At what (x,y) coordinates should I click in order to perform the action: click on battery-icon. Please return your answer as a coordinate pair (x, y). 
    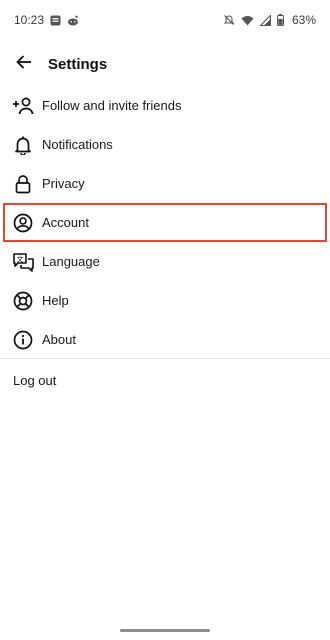
    Looking at the image, I should click on (280, 20).